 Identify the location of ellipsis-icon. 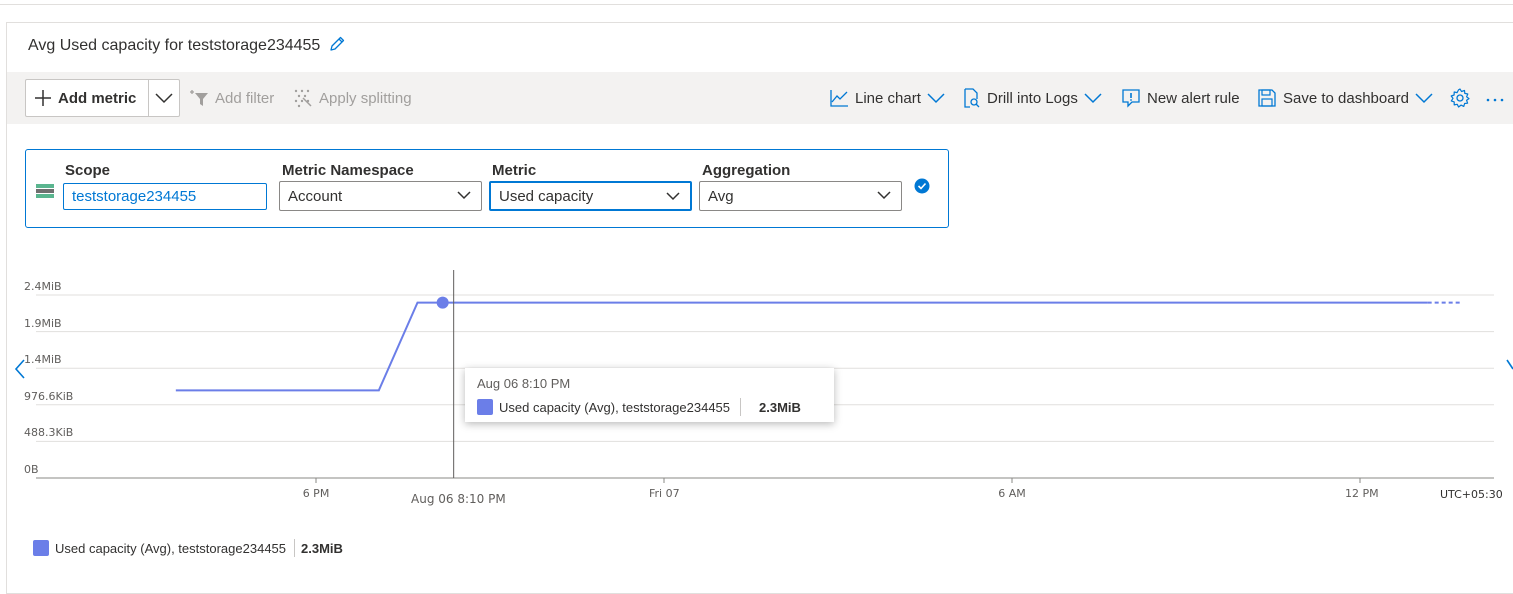
(1495, 100).